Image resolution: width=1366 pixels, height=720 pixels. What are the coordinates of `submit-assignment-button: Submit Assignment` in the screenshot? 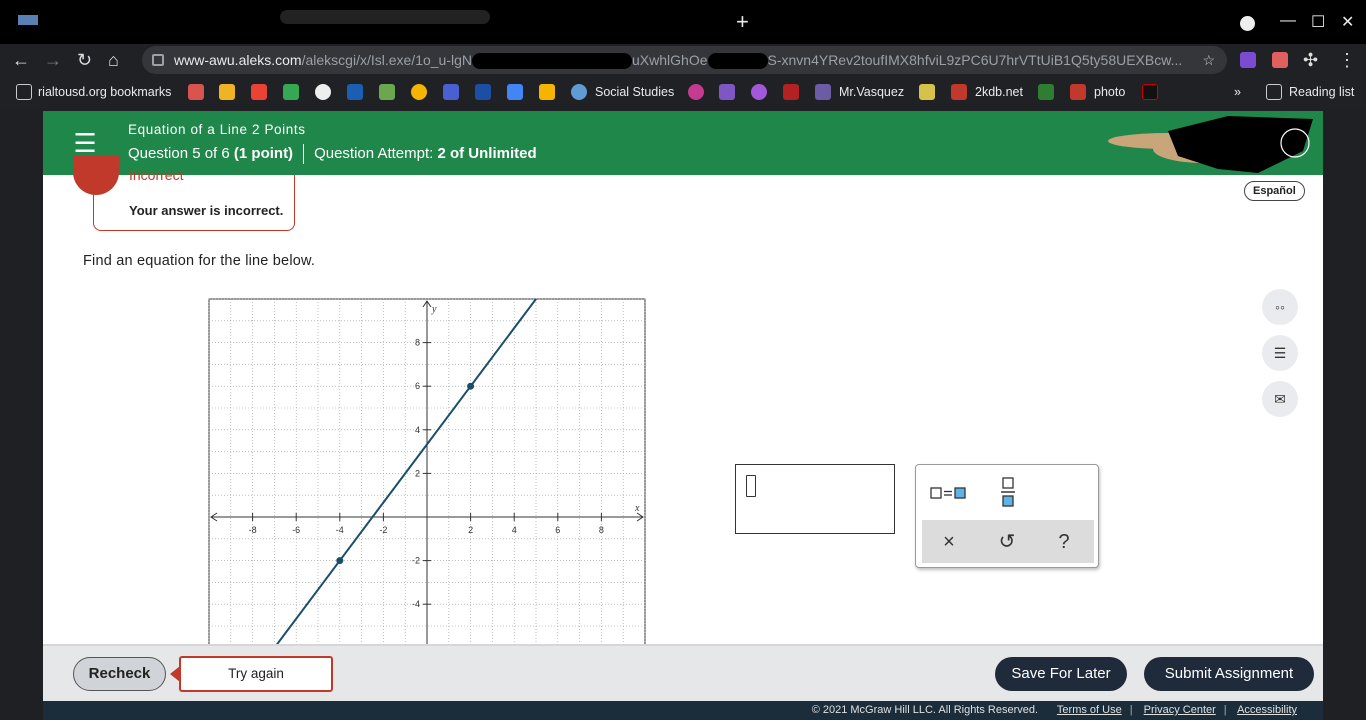 It's located at (1229, 674).